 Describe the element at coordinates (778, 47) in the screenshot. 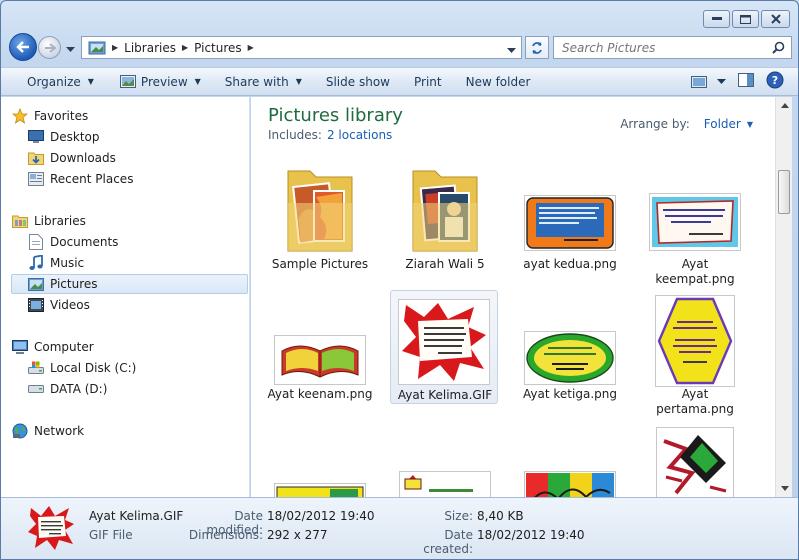

I see `search-icon` at that location.